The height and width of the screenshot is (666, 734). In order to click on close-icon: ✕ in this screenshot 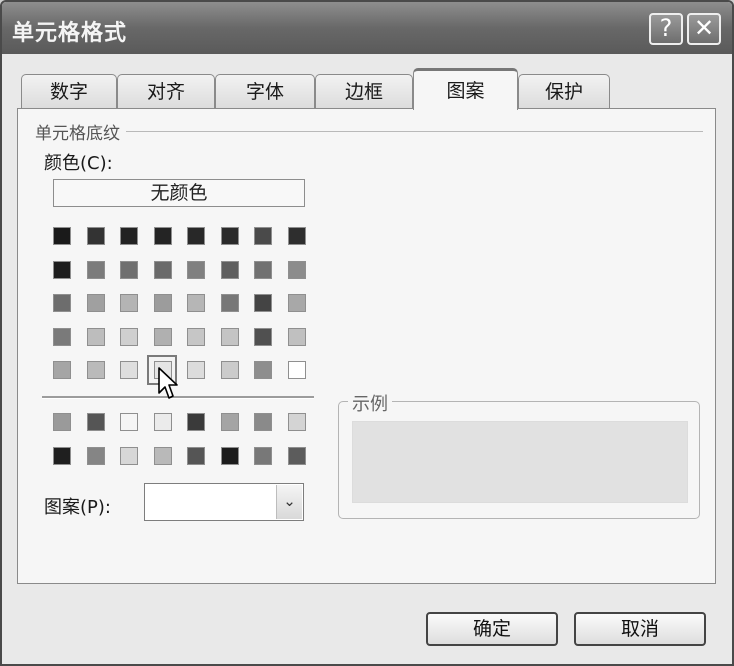, I will do `click(704, 28)`.